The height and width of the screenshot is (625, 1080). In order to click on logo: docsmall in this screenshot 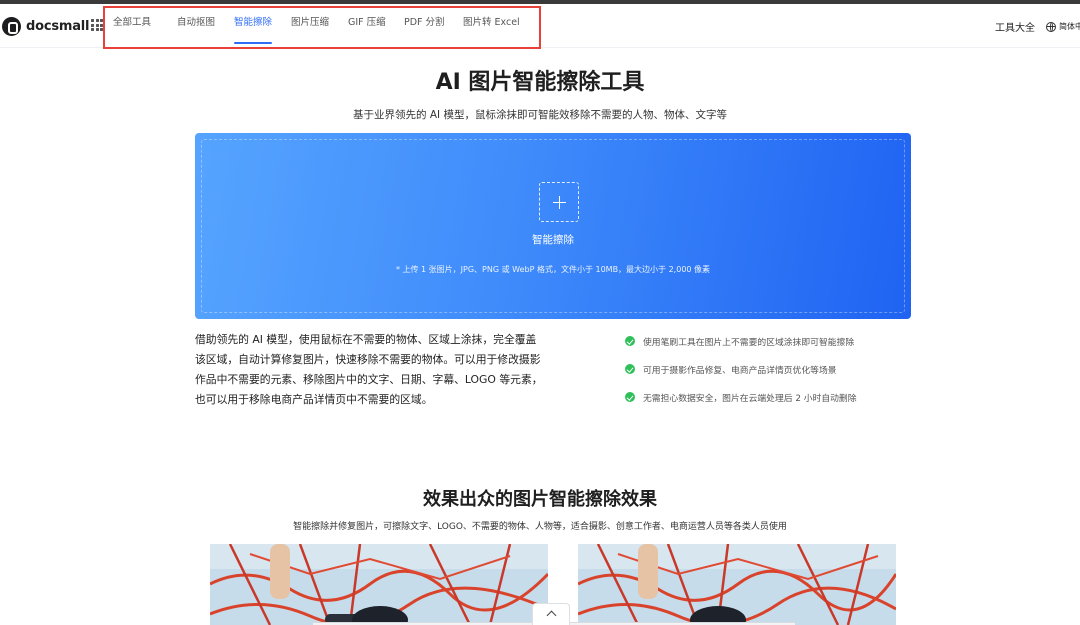, I will do `click(46, 26)`.